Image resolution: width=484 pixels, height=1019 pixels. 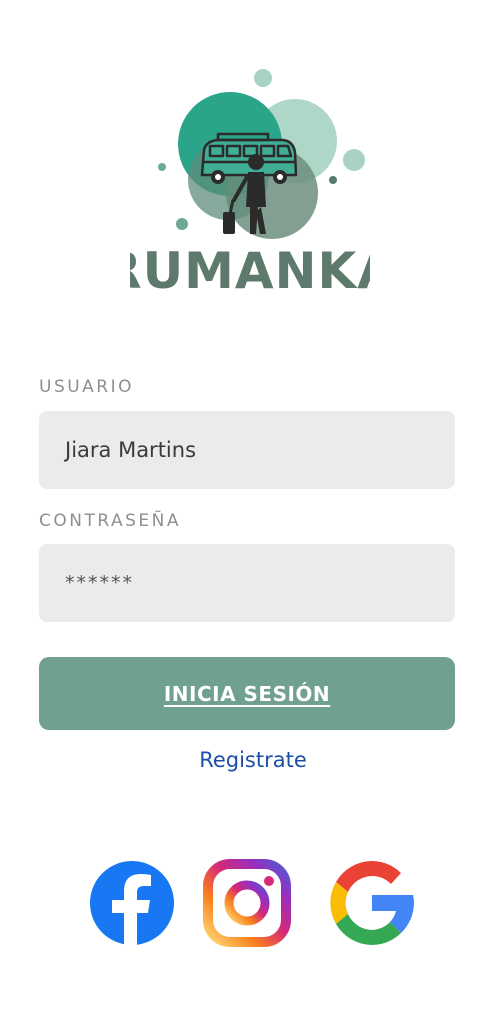 What do you see at coordinates (132, 903) in the screenshot?
I see `facebook-icon` at bounding box center [132, 903].